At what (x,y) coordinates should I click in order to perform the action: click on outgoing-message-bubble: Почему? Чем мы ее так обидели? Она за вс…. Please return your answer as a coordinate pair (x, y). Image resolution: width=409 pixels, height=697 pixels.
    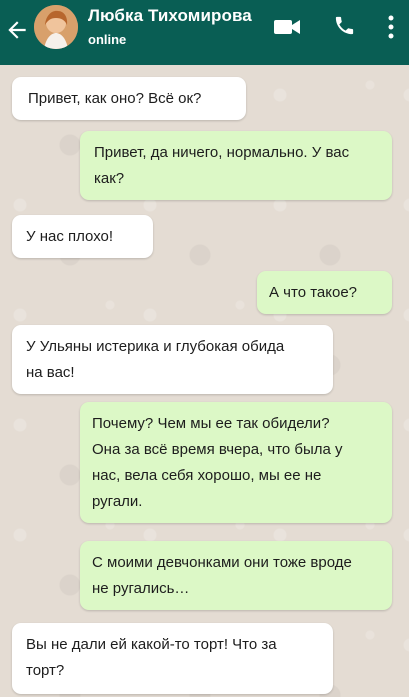
    Looking at the image, I should click on (236, 462).